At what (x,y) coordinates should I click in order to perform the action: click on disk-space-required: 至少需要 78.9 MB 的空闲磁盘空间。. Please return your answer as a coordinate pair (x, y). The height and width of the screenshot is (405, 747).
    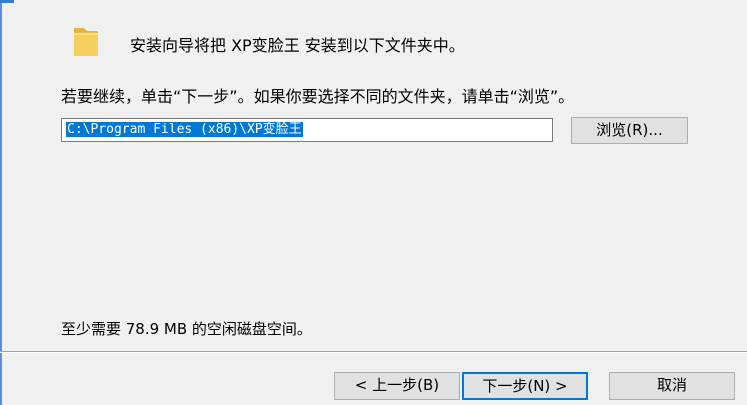
    Looking at the image, I should click on (186, 329).